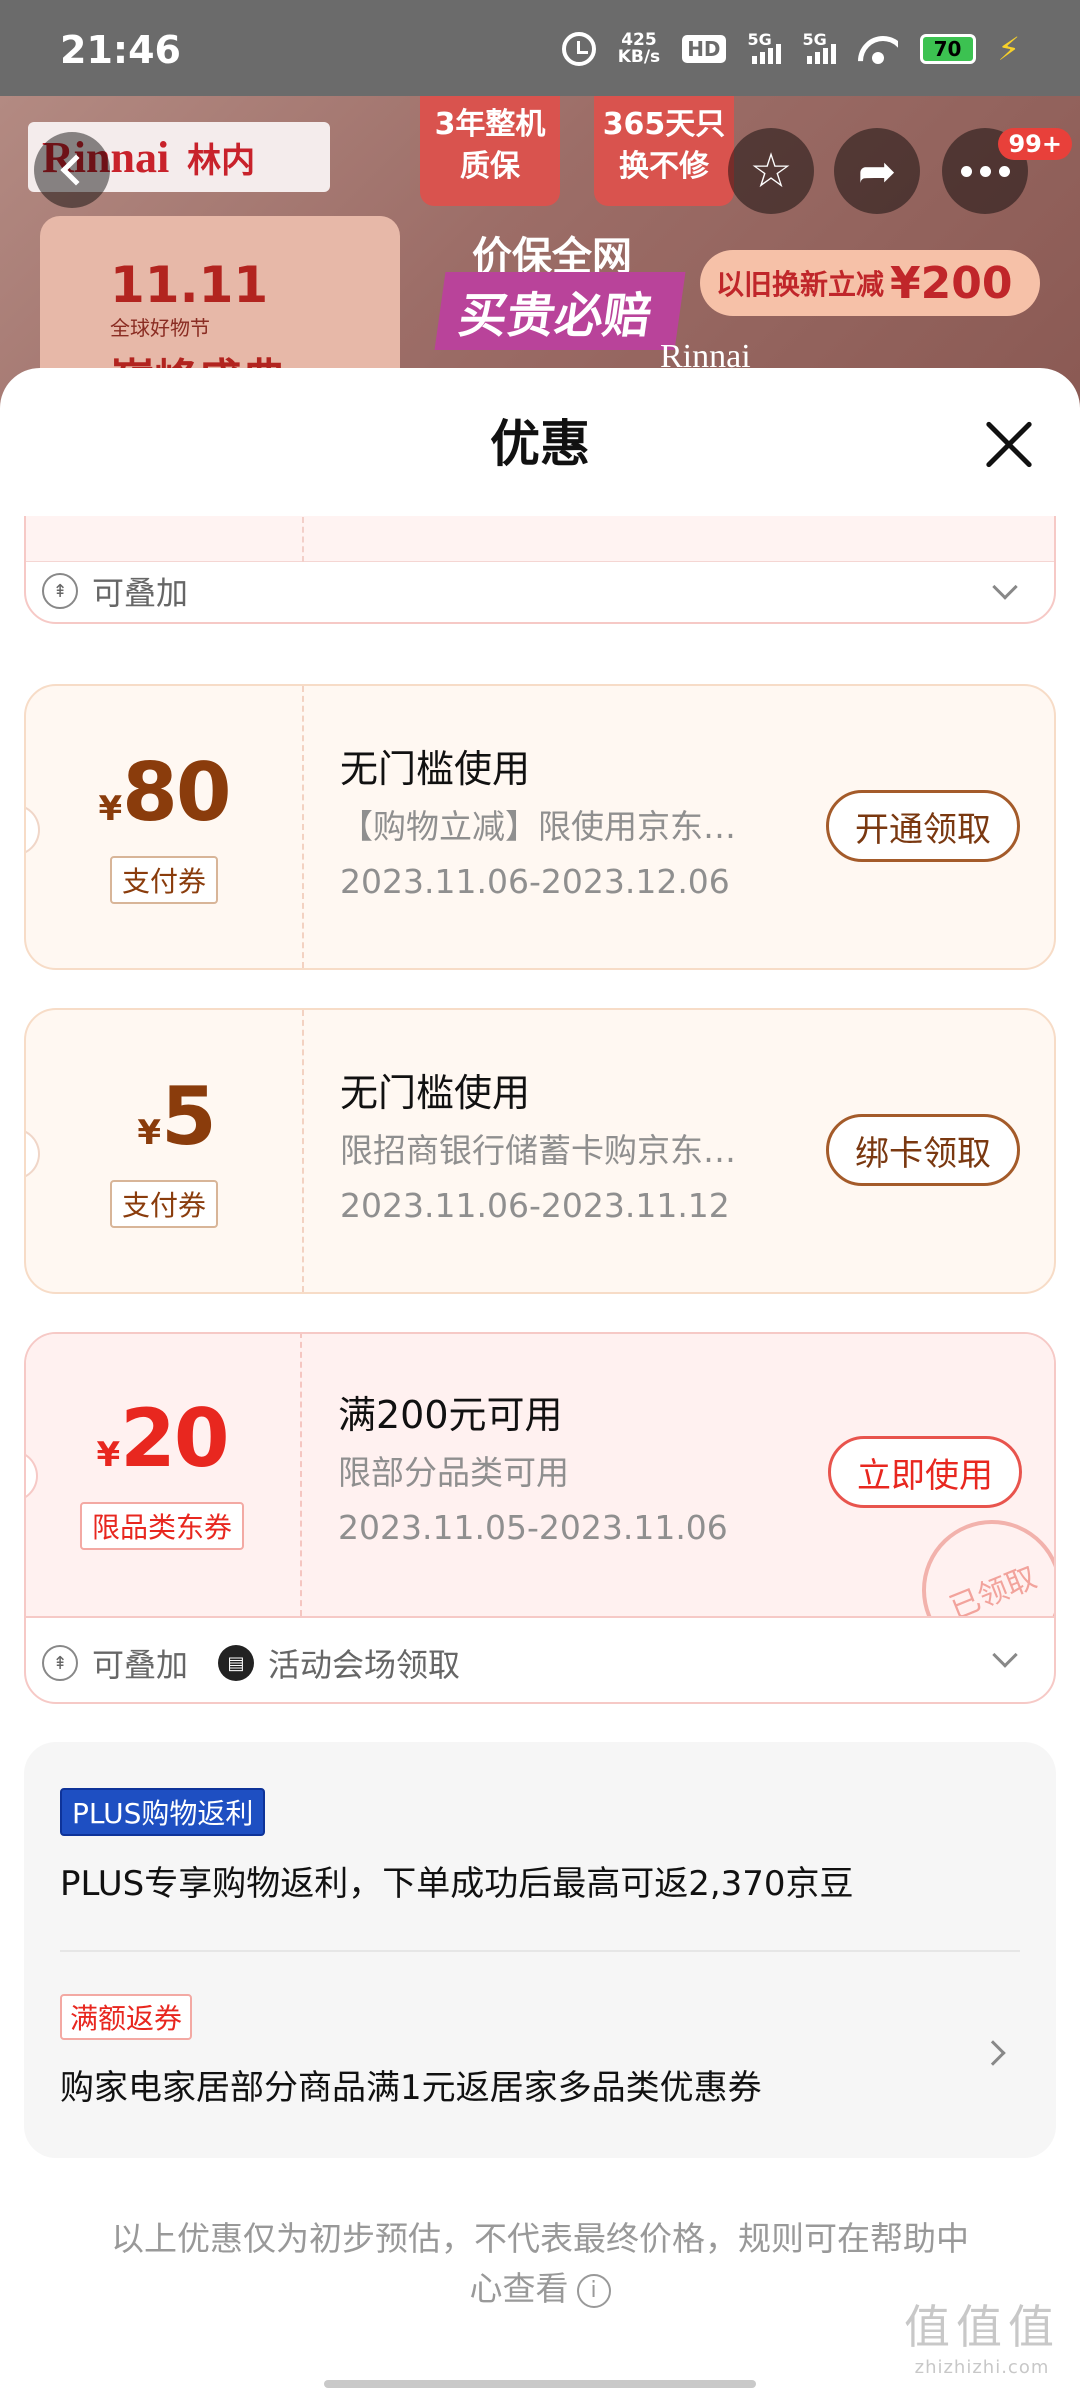  Describe the element at coordinates (870, 283) in the screenshot. I see `trade-in-badge: 以旧换新立减 ¥200` at that location.